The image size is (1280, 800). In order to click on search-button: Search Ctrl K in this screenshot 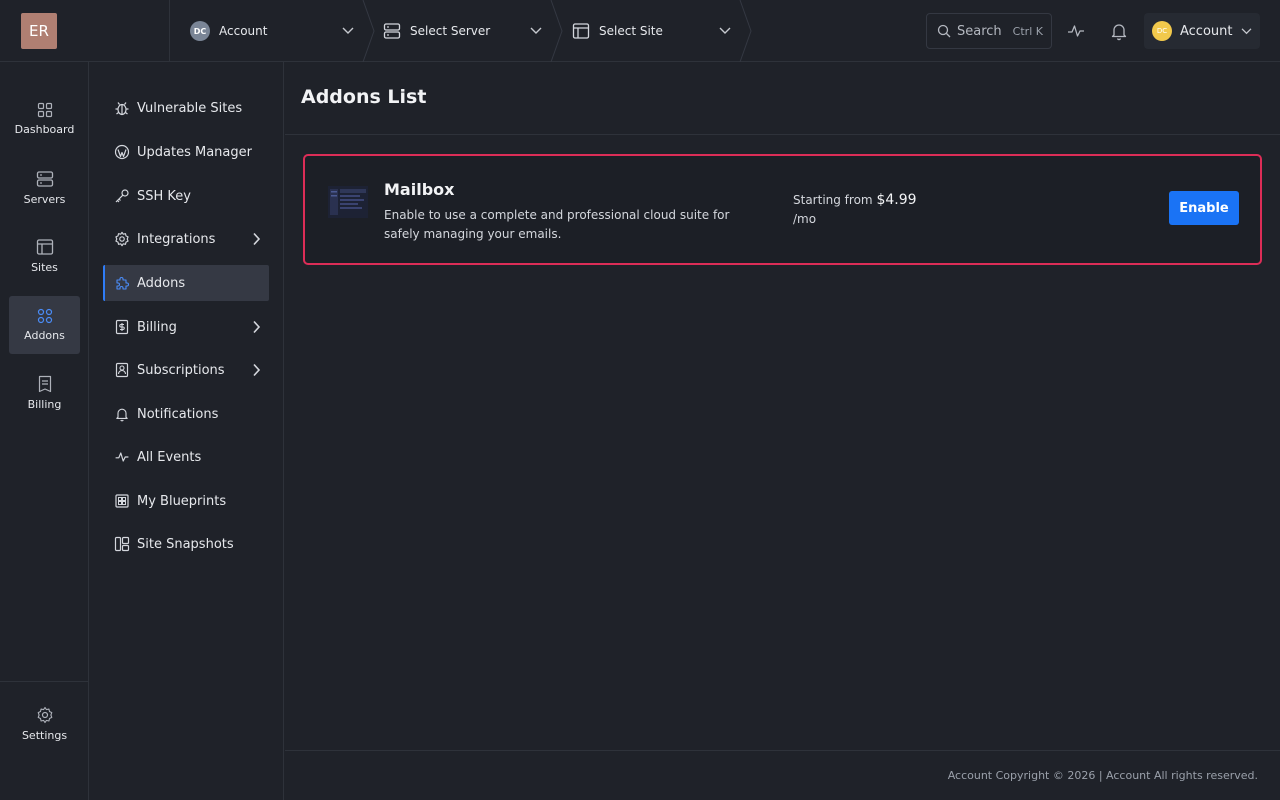, I will do `click(989, 31)`.